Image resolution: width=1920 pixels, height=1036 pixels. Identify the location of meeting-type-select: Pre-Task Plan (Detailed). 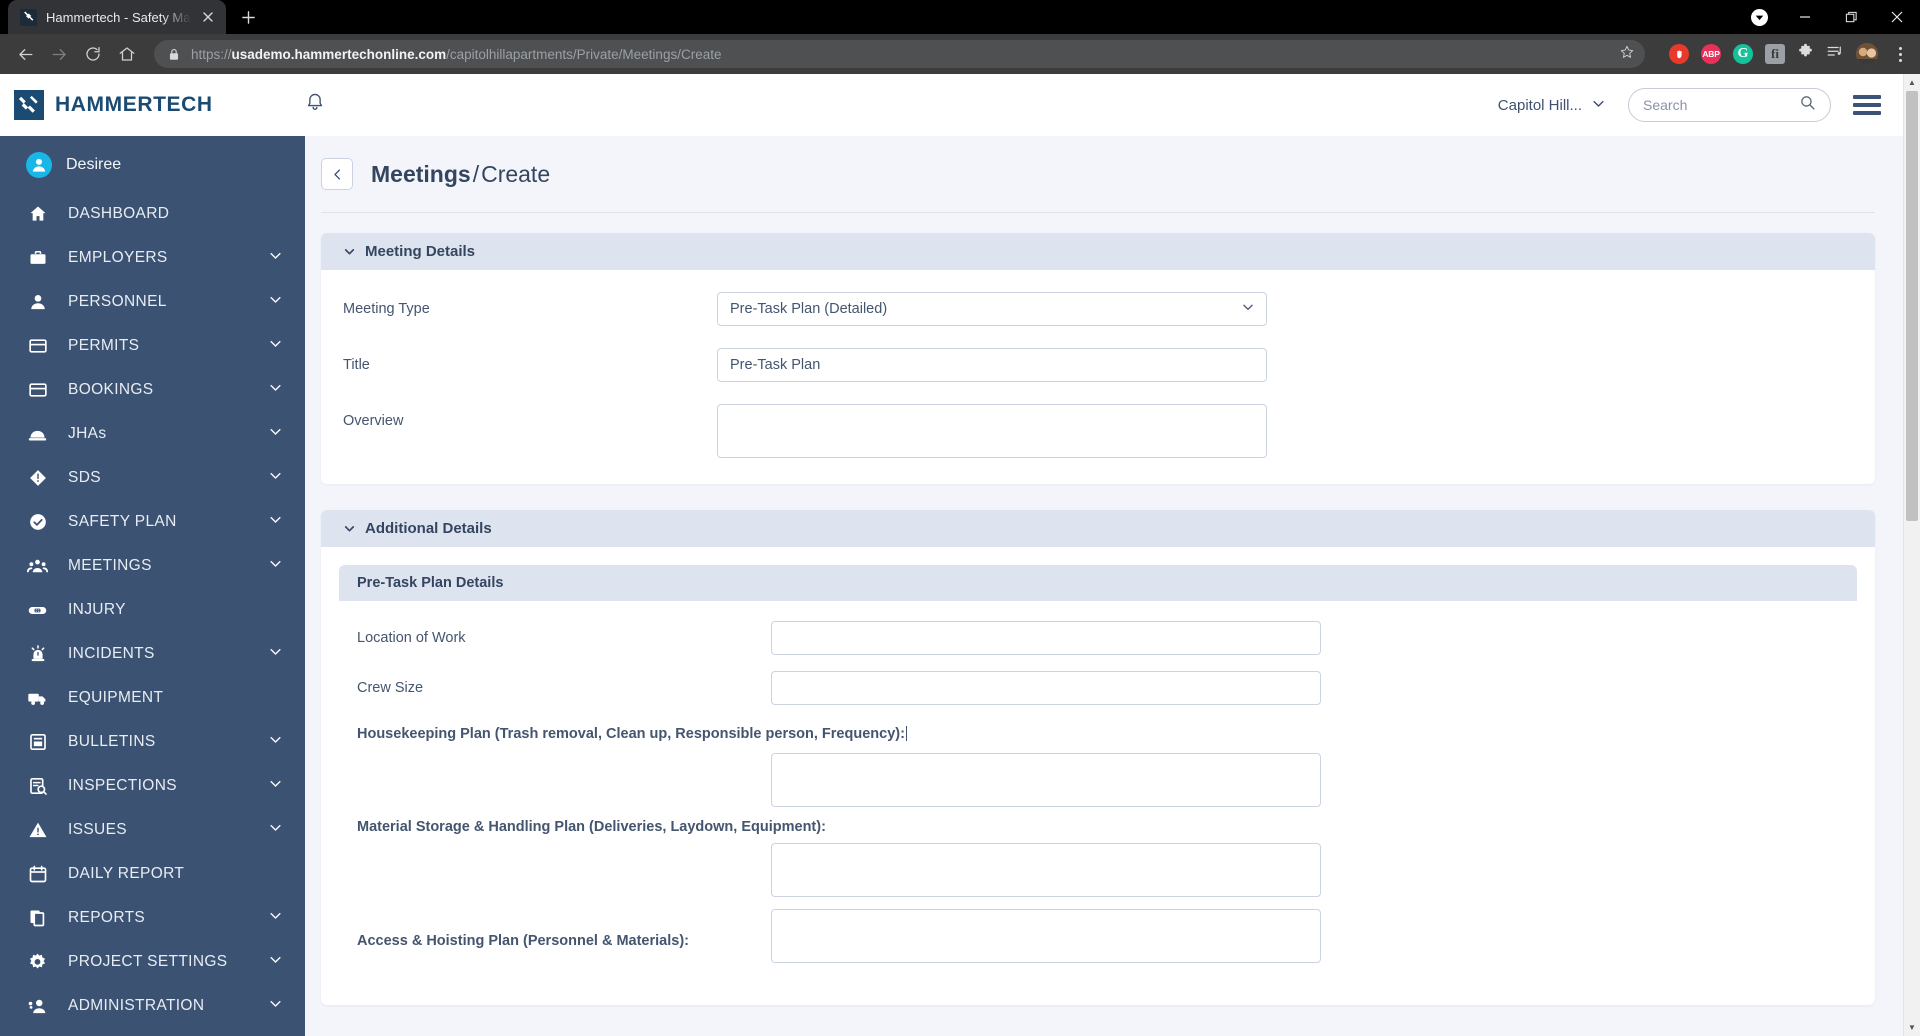
(992, 309).